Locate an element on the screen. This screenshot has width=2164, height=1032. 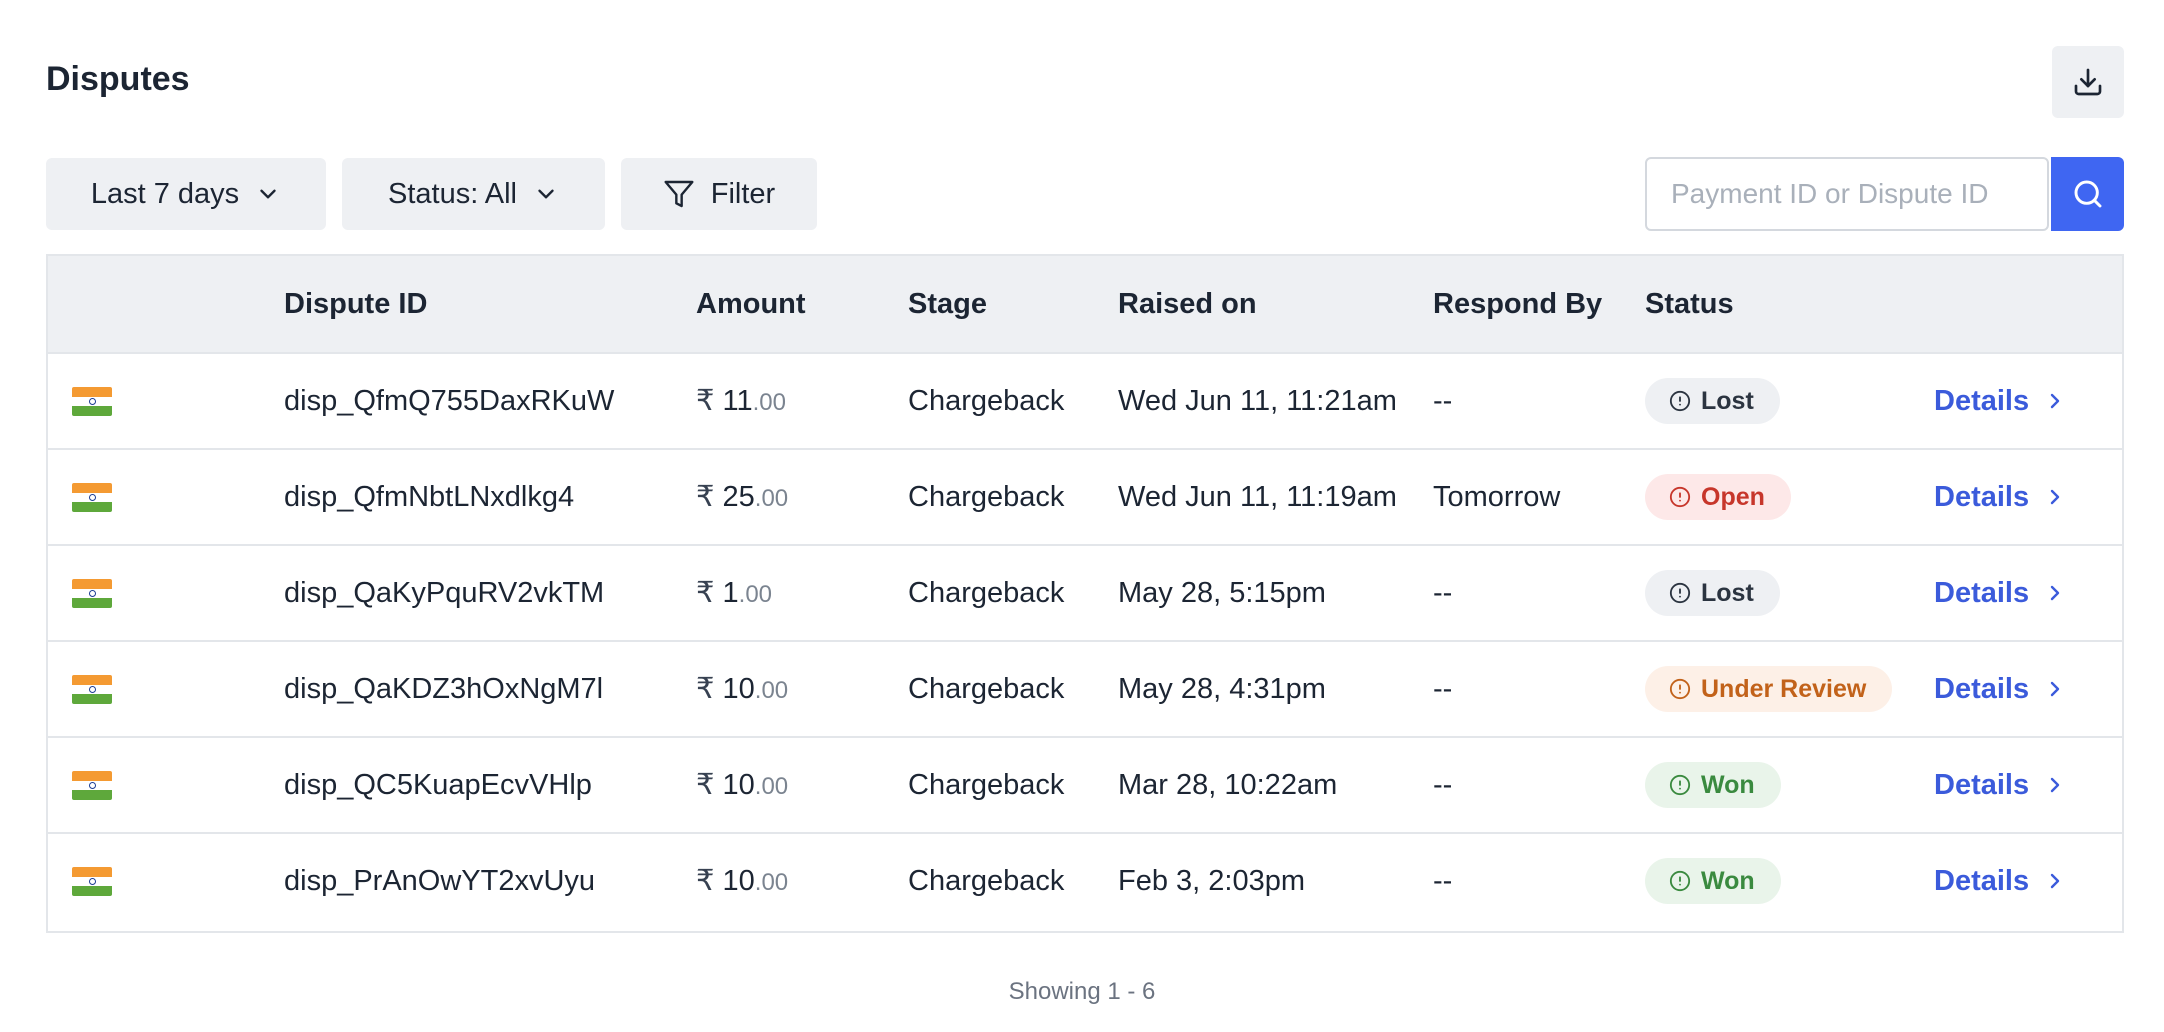
filter-icon is located at coordinates (679, 194).